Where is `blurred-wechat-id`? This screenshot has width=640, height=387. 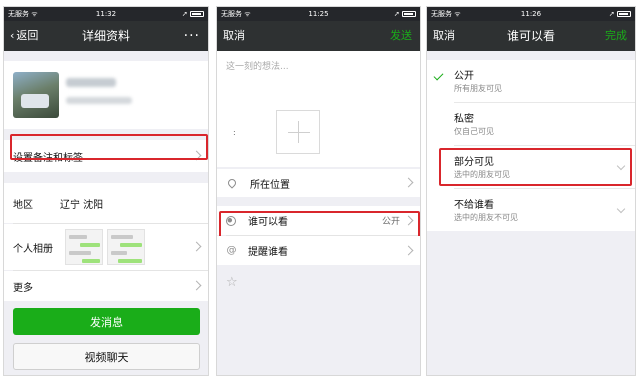
blurred-wechat-id is located at coordinates (99, 100).